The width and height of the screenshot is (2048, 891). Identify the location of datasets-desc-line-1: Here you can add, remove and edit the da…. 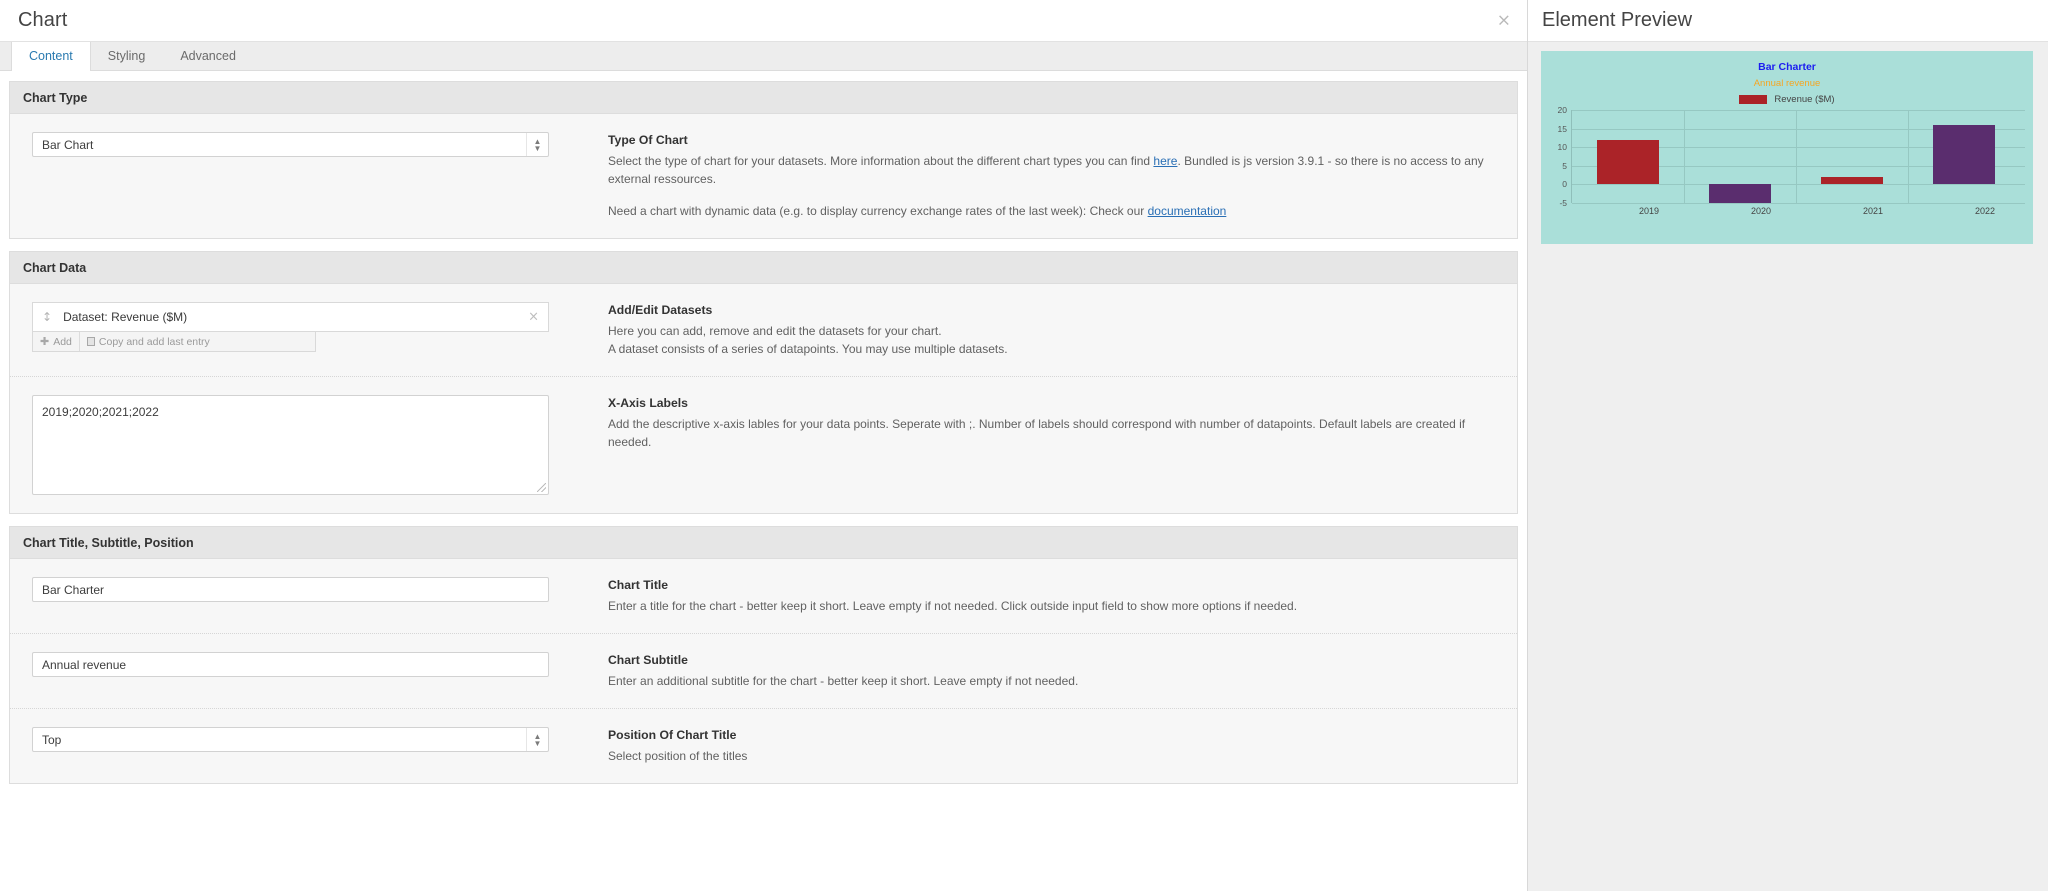
(775, 331).